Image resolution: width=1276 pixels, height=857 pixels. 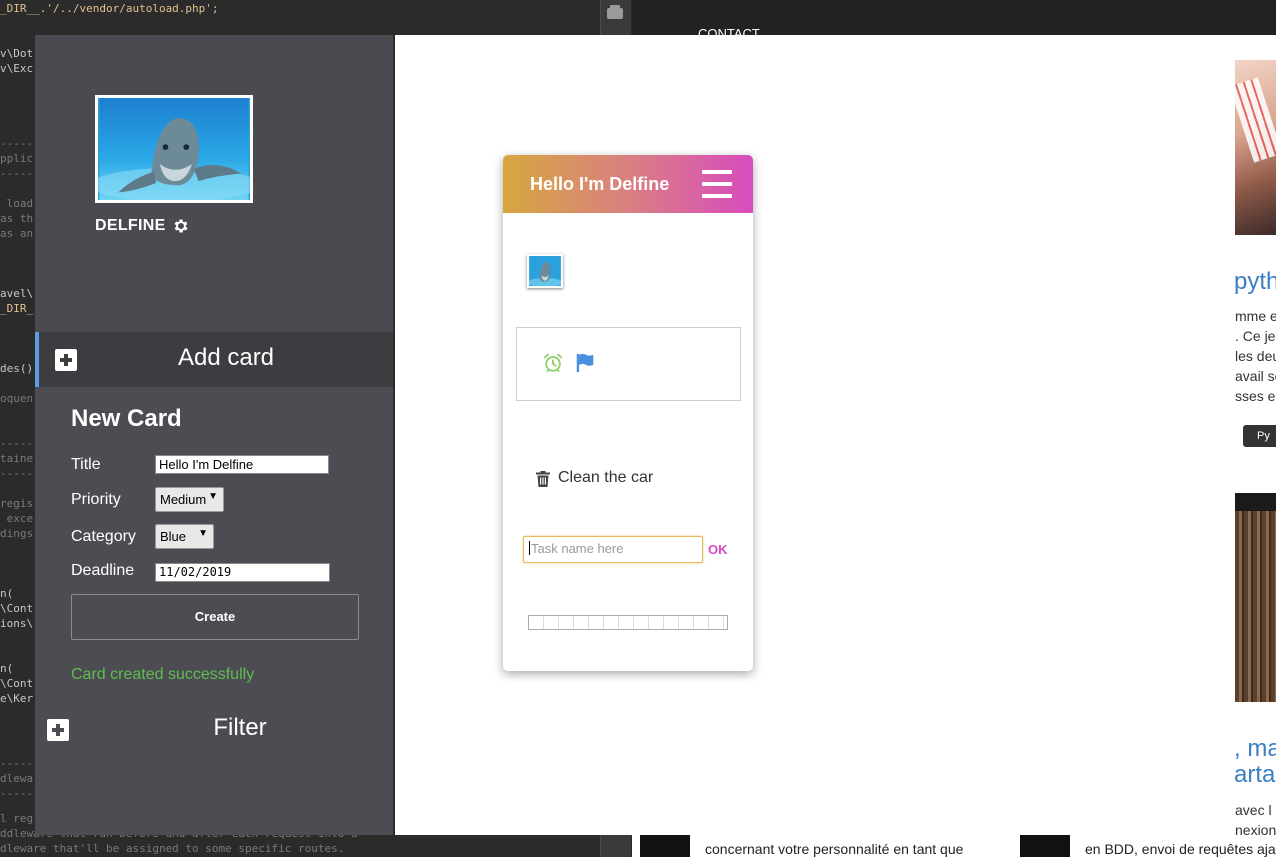 I want to click on card-avatar, so click(x=545, y=271).